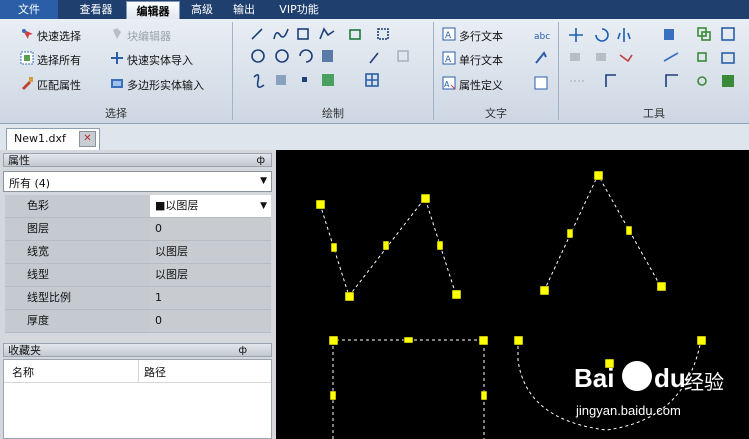  What do you see at coordinates (702, 81) in the screenshot?
I see `measure-icon` at bounding box center [702, 81].